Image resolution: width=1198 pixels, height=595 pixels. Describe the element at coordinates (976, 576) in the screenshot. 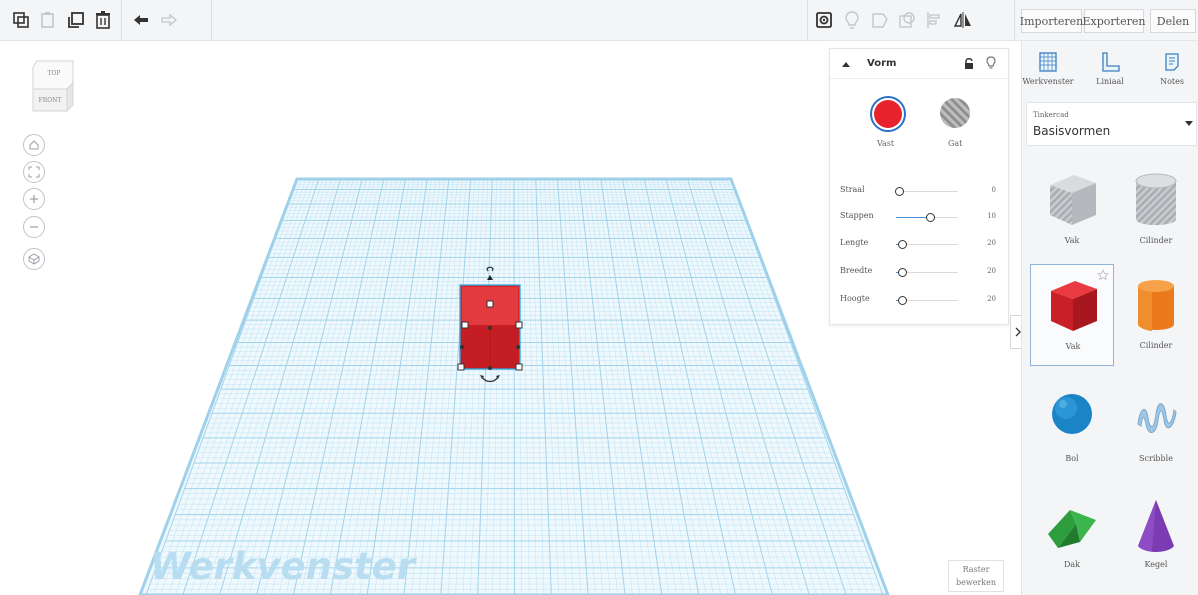

I see `edit-grid-button: Raster bewerken` at that location.